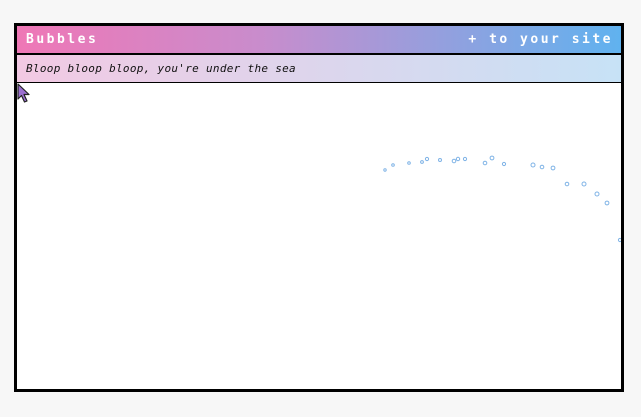 This screenshot has height=417, width=641. What do you see at coordinates (23, 93) in the screenshot?
I see `mouse-cursor-icon` at bounding box center [23, 93].